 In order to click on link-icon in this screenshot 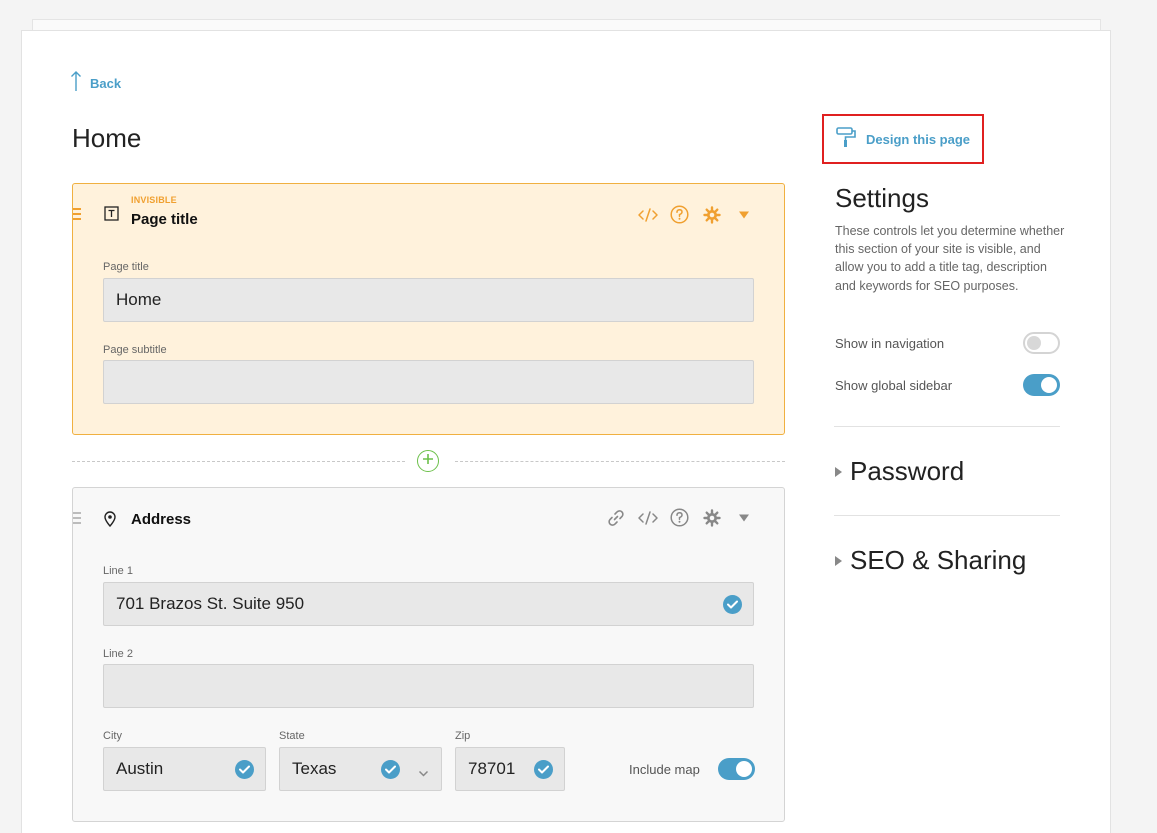, I will do `click(615, 517)`.